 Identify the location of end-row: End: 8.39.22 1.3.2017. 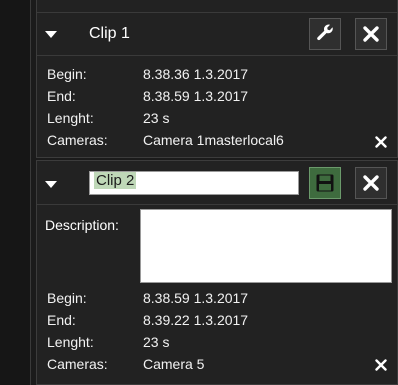
(147, 320).